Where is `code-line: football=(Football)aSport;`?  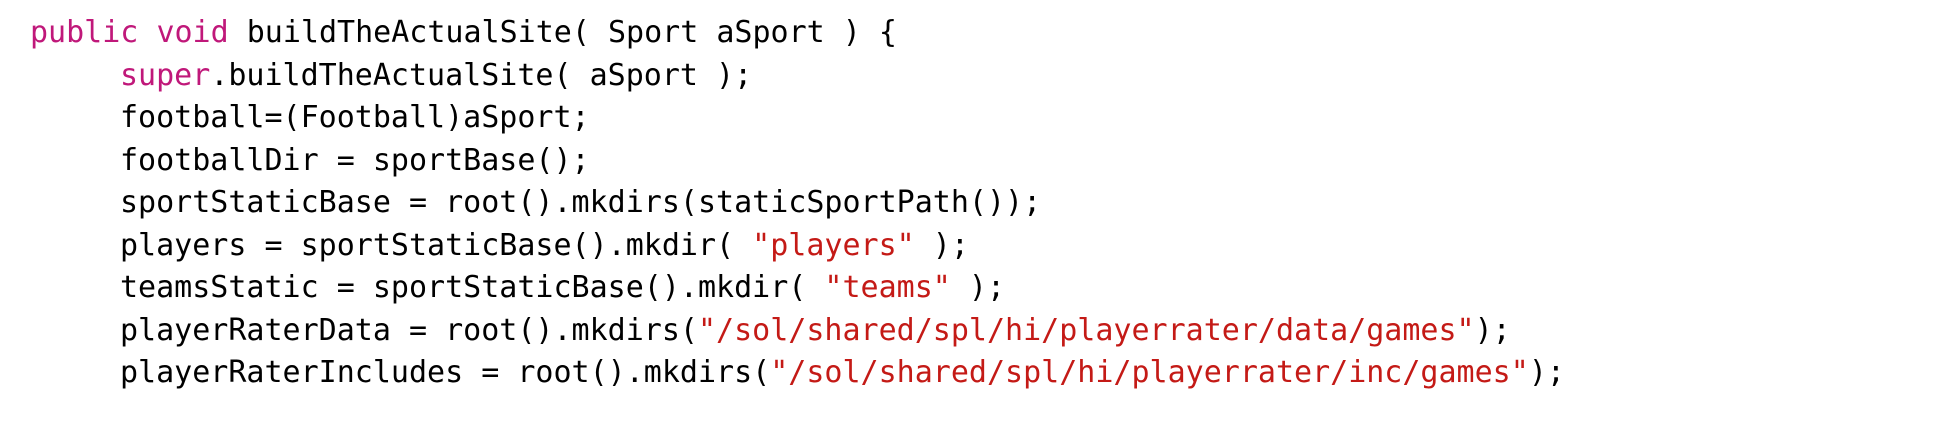
code-line: football=(Football)aSport; is located at coordinates (975, 118).